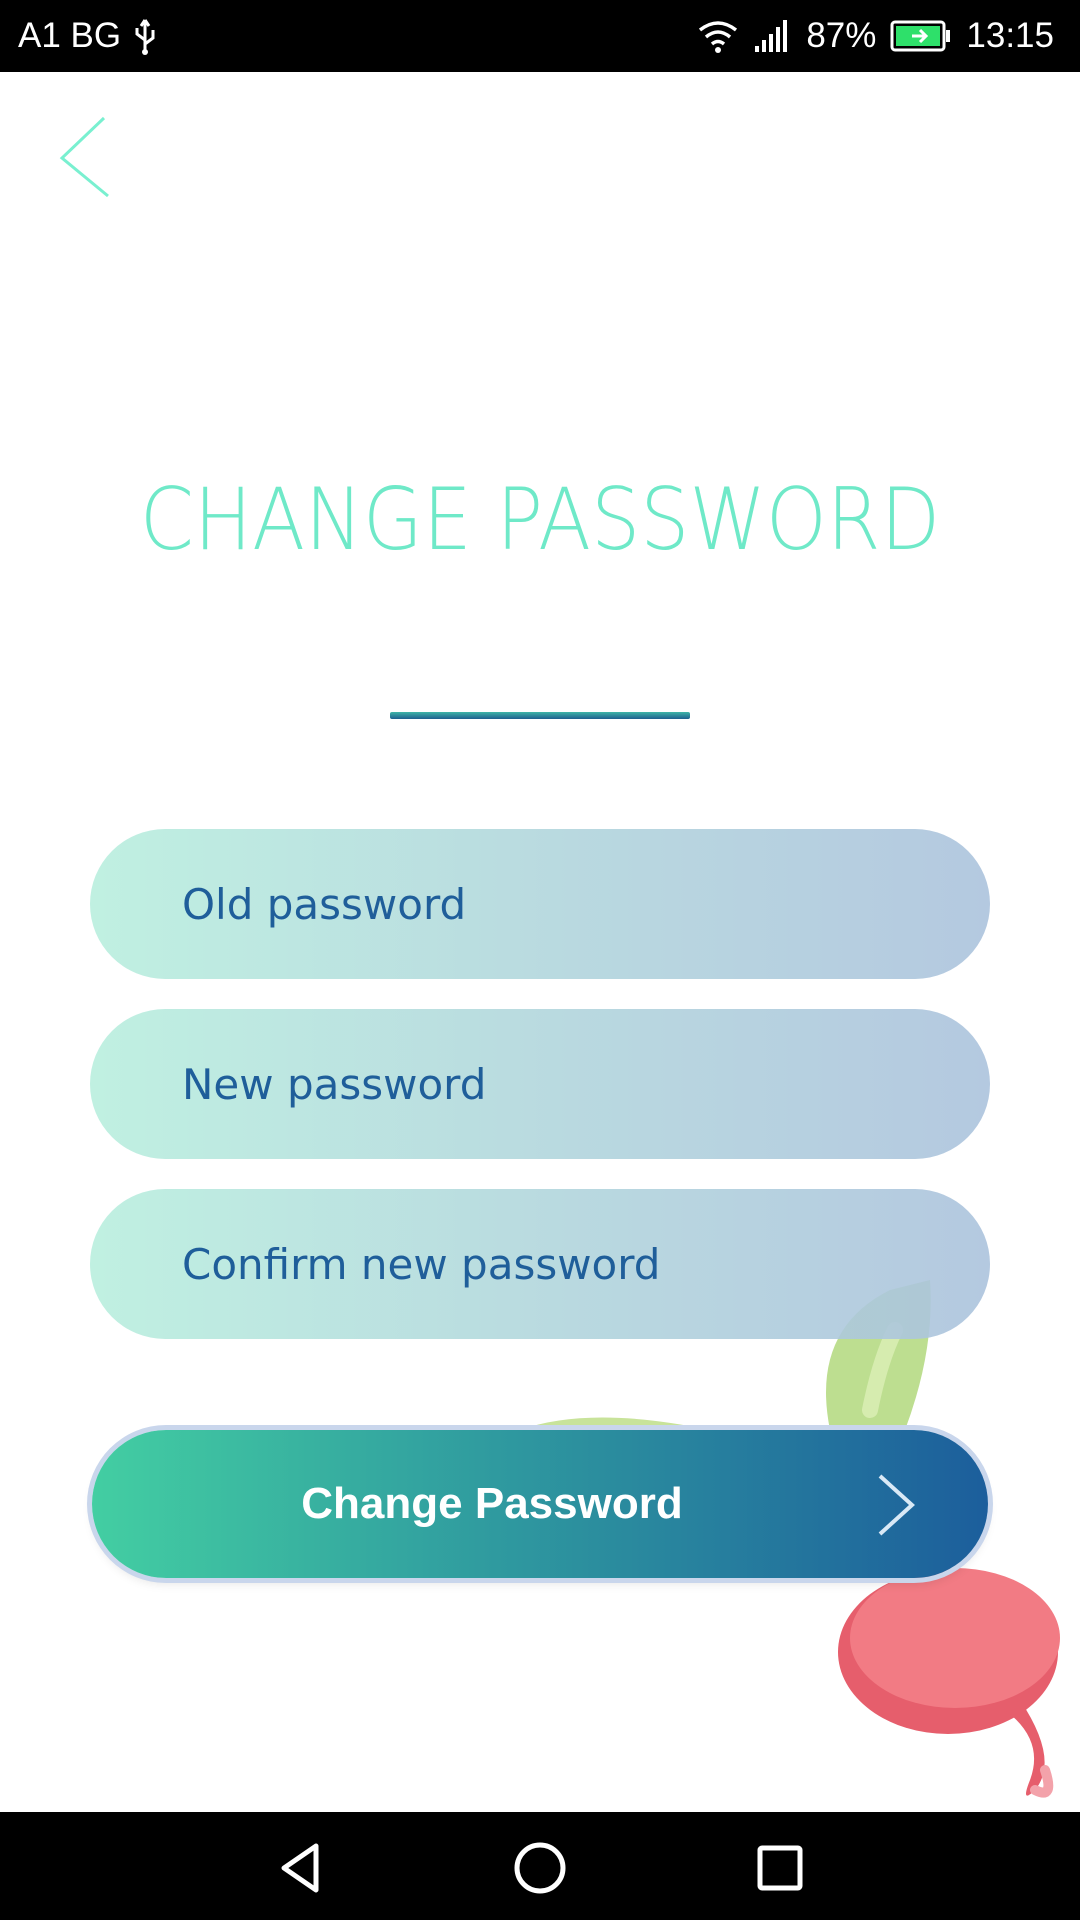 The image size is (1080, 1920). Describe the element at coordinates (921, 36) in the screenshot. I see `battery-charging-icon` at that location.